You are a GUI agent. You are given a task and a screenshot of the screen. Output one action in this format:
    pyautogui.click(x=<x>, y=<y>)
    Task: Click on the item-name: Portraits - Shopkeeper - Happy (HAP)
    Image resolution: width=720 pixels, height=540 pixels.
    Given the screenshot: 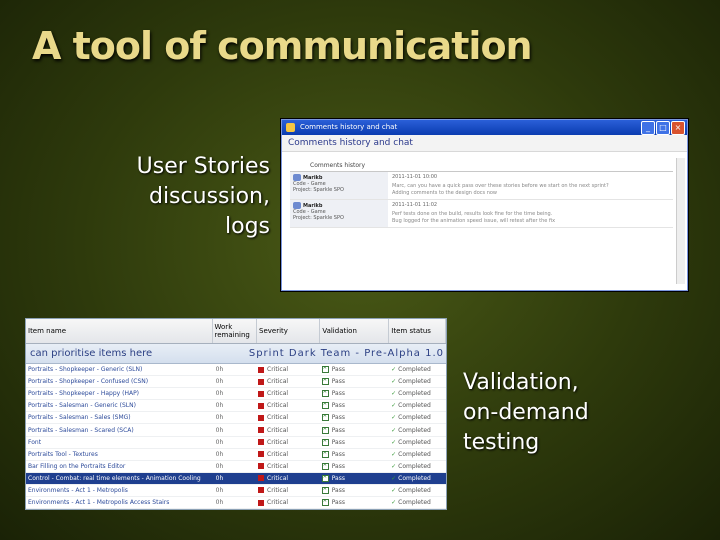 What is the action you would take?
    pyautogui.click(x=121, y=393)
    